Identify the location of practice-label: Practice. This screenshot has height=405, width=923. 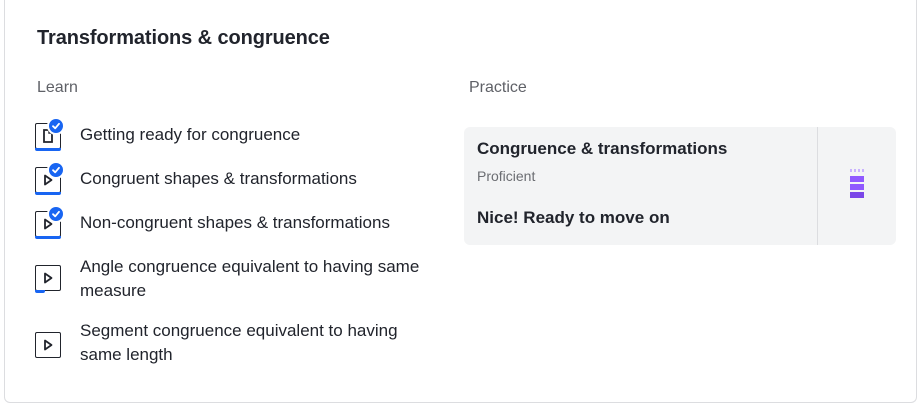
(498, 87).